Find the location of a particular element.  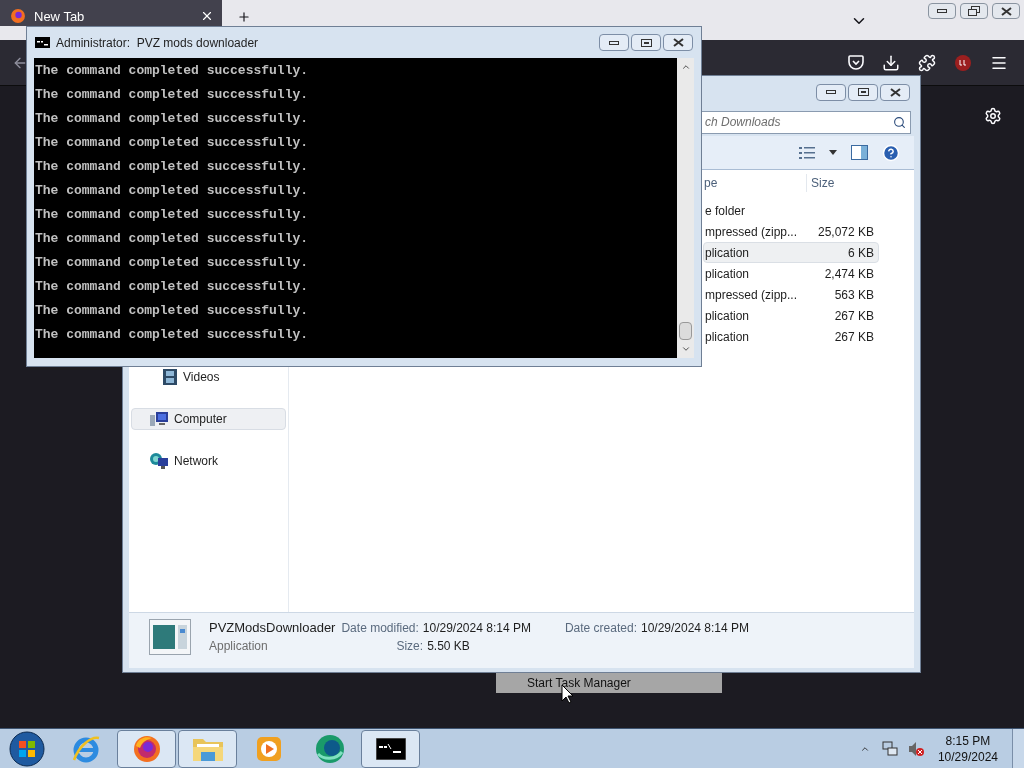

file-type: Application is located at coordinates (239, 646).